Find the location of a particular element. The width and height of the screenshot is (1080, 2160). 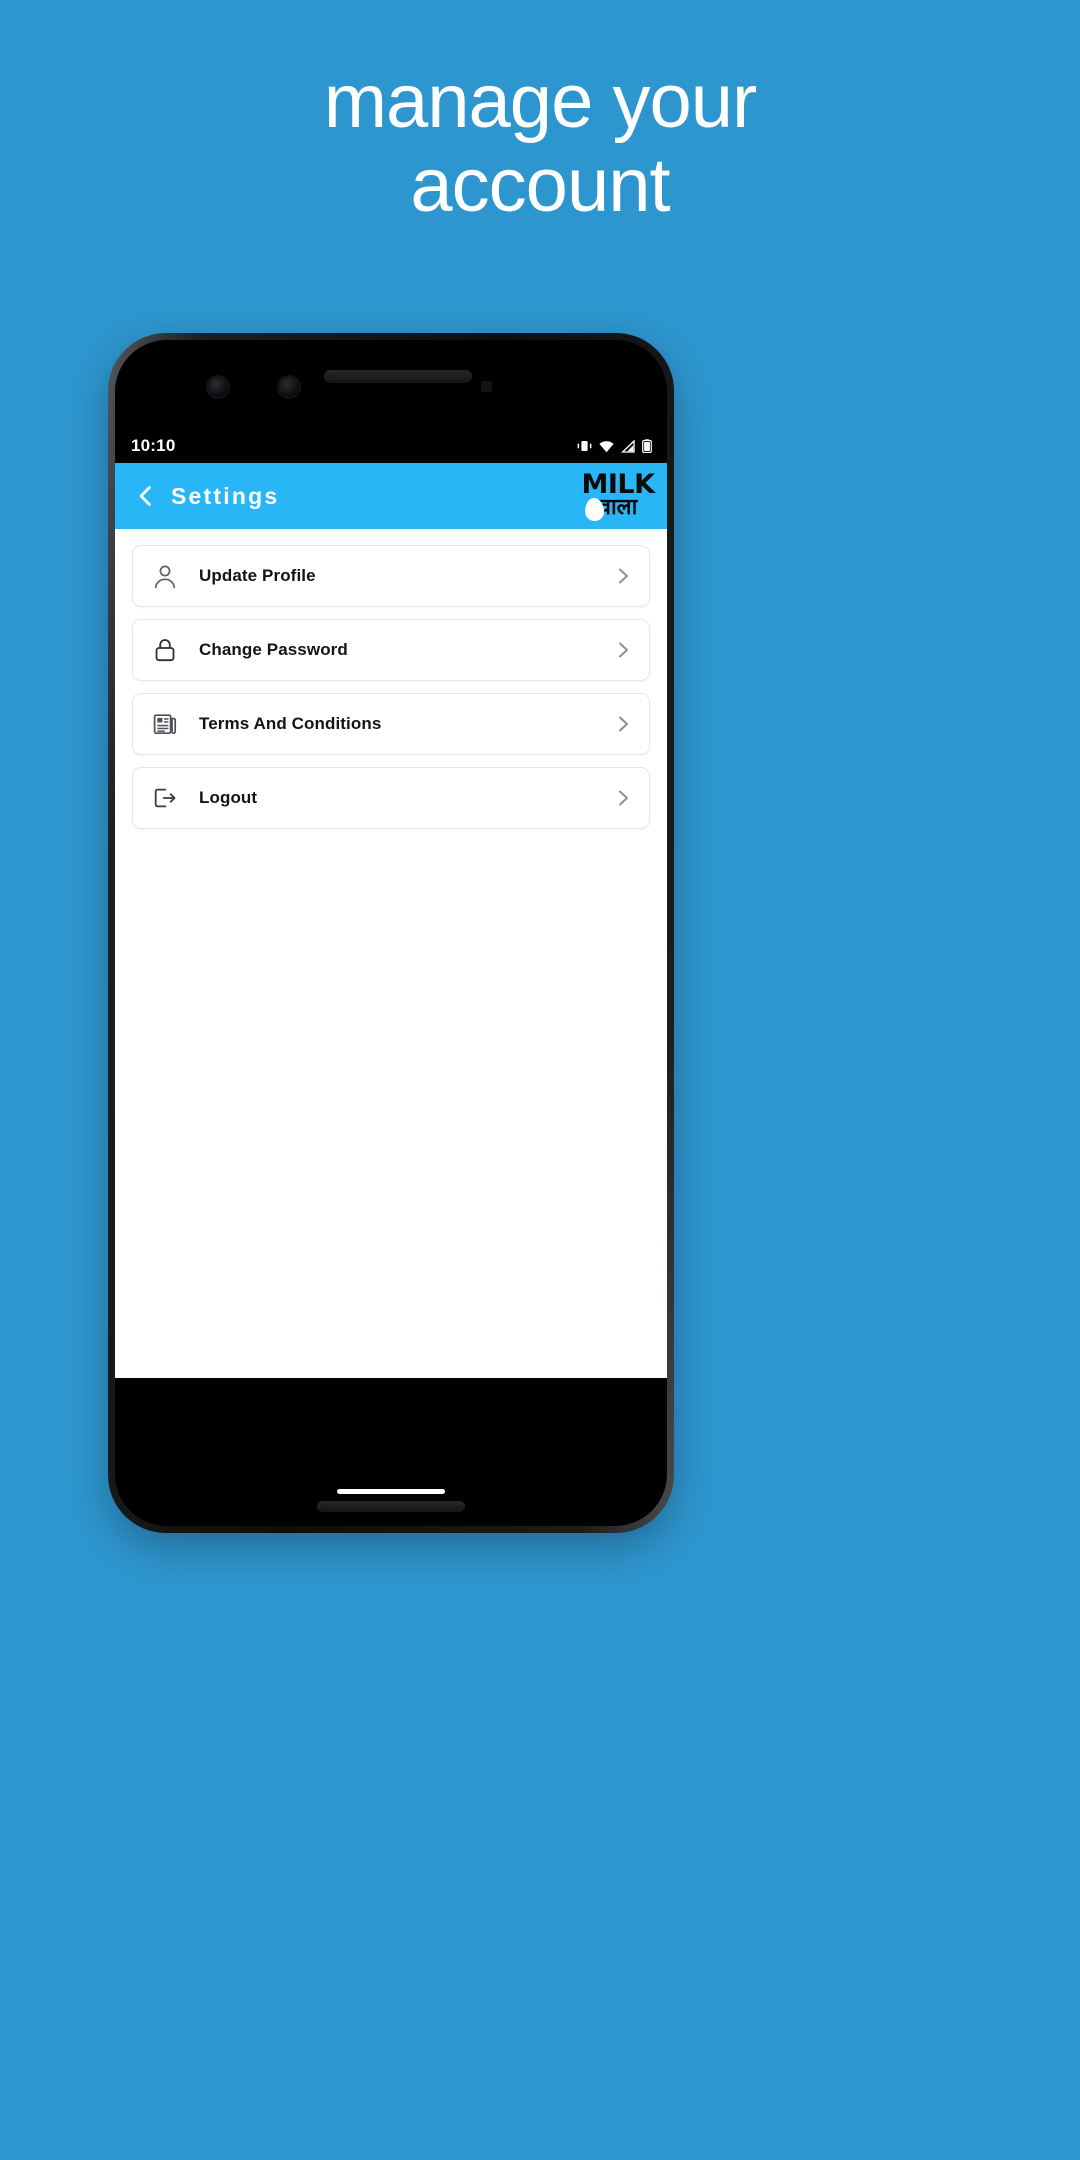

settings-row-label: Logout is located at coordinates (228, 797).